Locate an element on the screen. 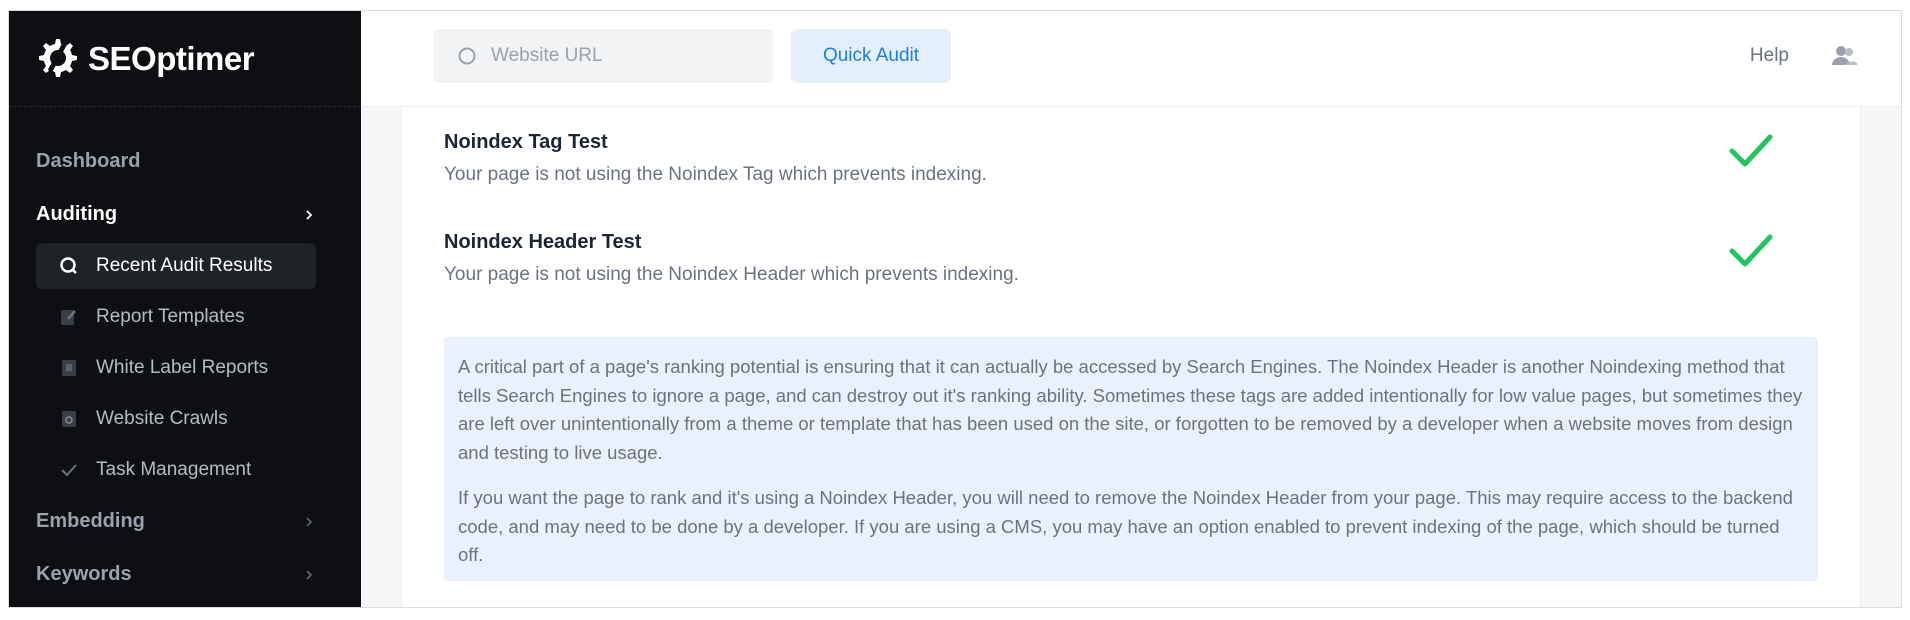 The width and height of the screenshot is (1910, 620). sidebar-item-white-label-reports: White Label Reports is located at coordinates (185, 367).